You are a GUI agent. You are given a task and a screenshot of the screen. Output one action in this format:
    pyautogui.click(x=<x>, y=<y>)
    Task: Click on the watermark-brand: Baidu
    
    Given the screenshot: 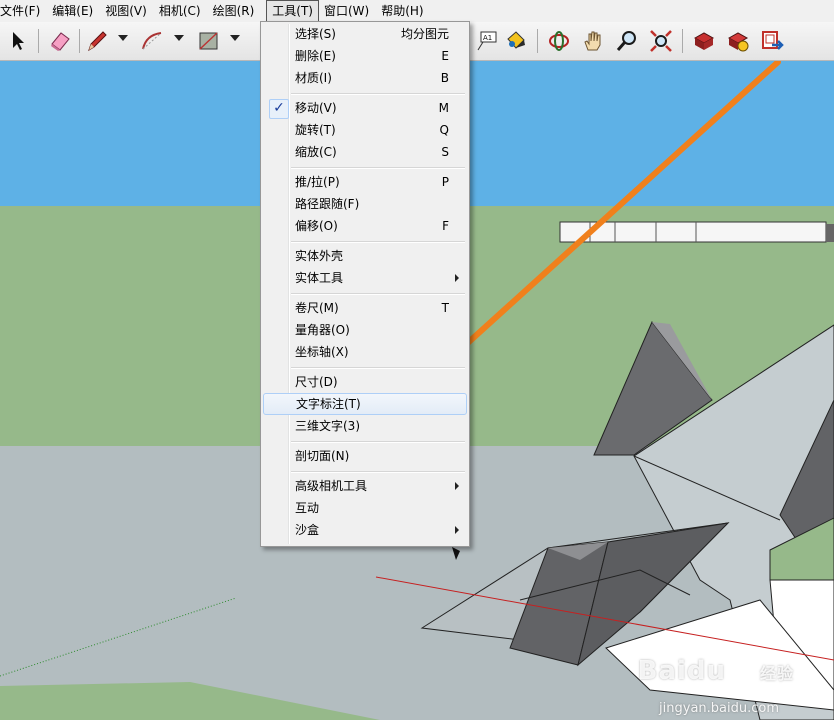 What is the action you would take?
    pyautogui.click(x=681, y=671)
    